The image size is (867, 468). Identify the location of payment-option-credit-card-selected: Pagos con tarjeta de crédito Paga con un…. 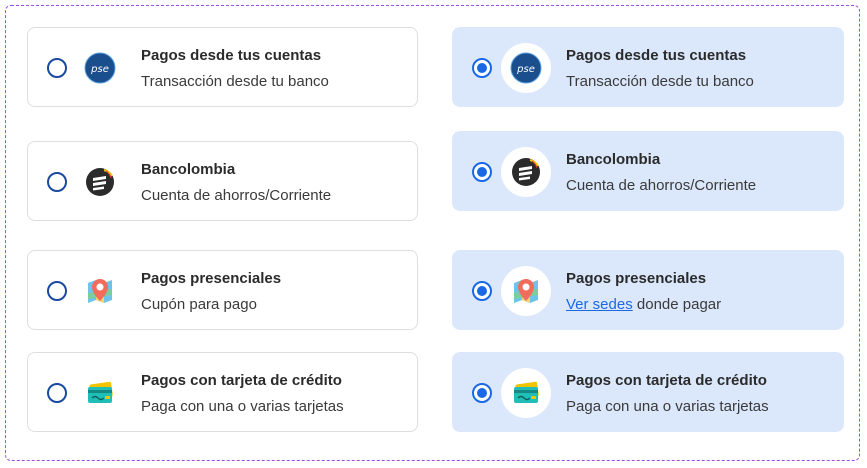
(648, 392).